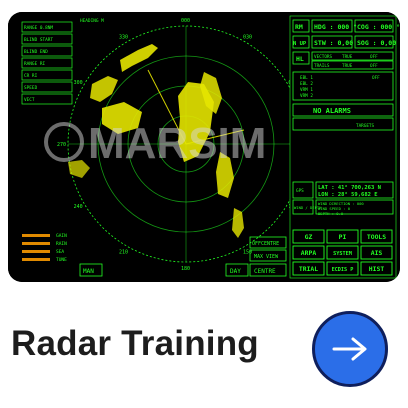 The width and height of the screenshot is (408, 408). I want to click on gps-label: GPS, so click(300, 191).